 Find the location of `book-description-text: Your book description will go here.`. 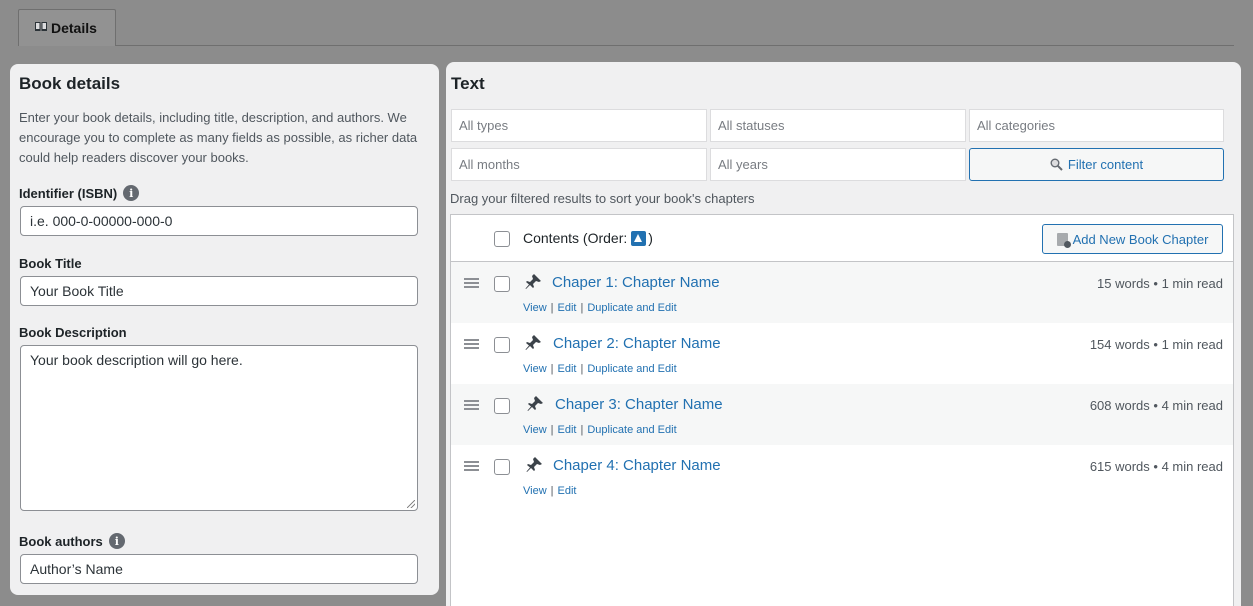

book-description-text: Your book description will go here. is located at coordinates (136, 360).